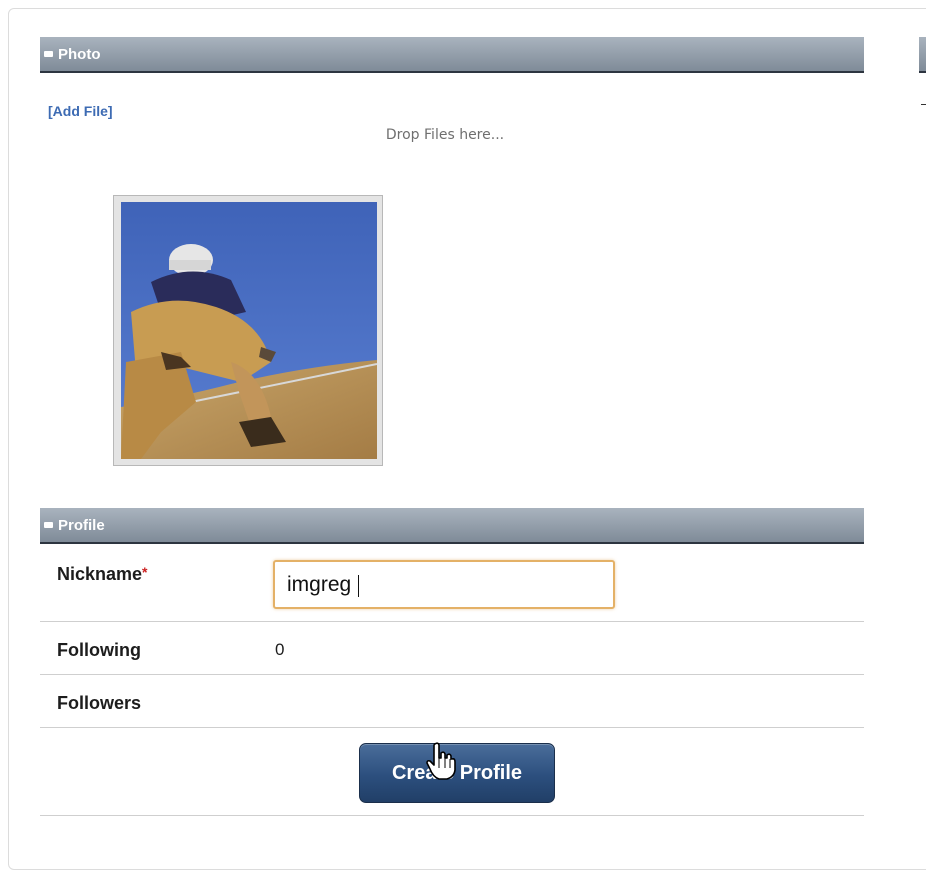 This screenshot has width=926, height=870. I want to click on photo-section-header: Photo, so click(452, 55).